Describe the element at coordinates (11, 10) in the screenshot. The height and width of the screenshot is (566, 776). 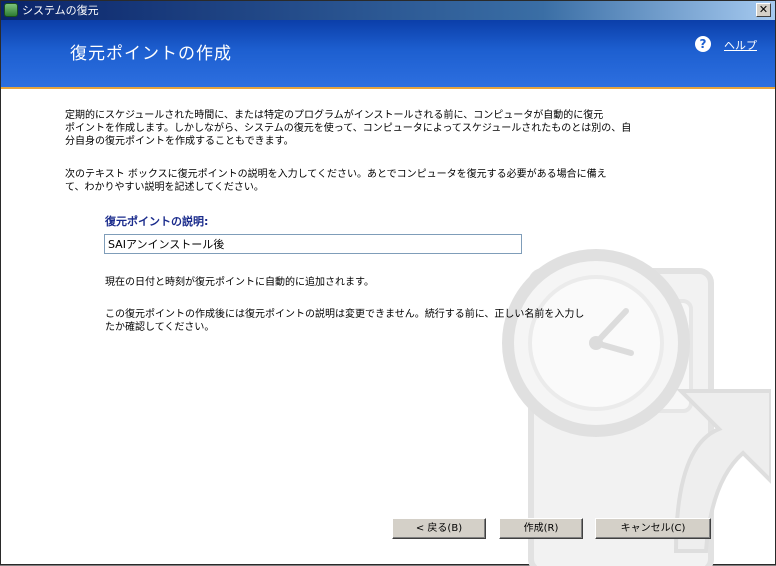
I see `system-restore-app-icon` at that location.